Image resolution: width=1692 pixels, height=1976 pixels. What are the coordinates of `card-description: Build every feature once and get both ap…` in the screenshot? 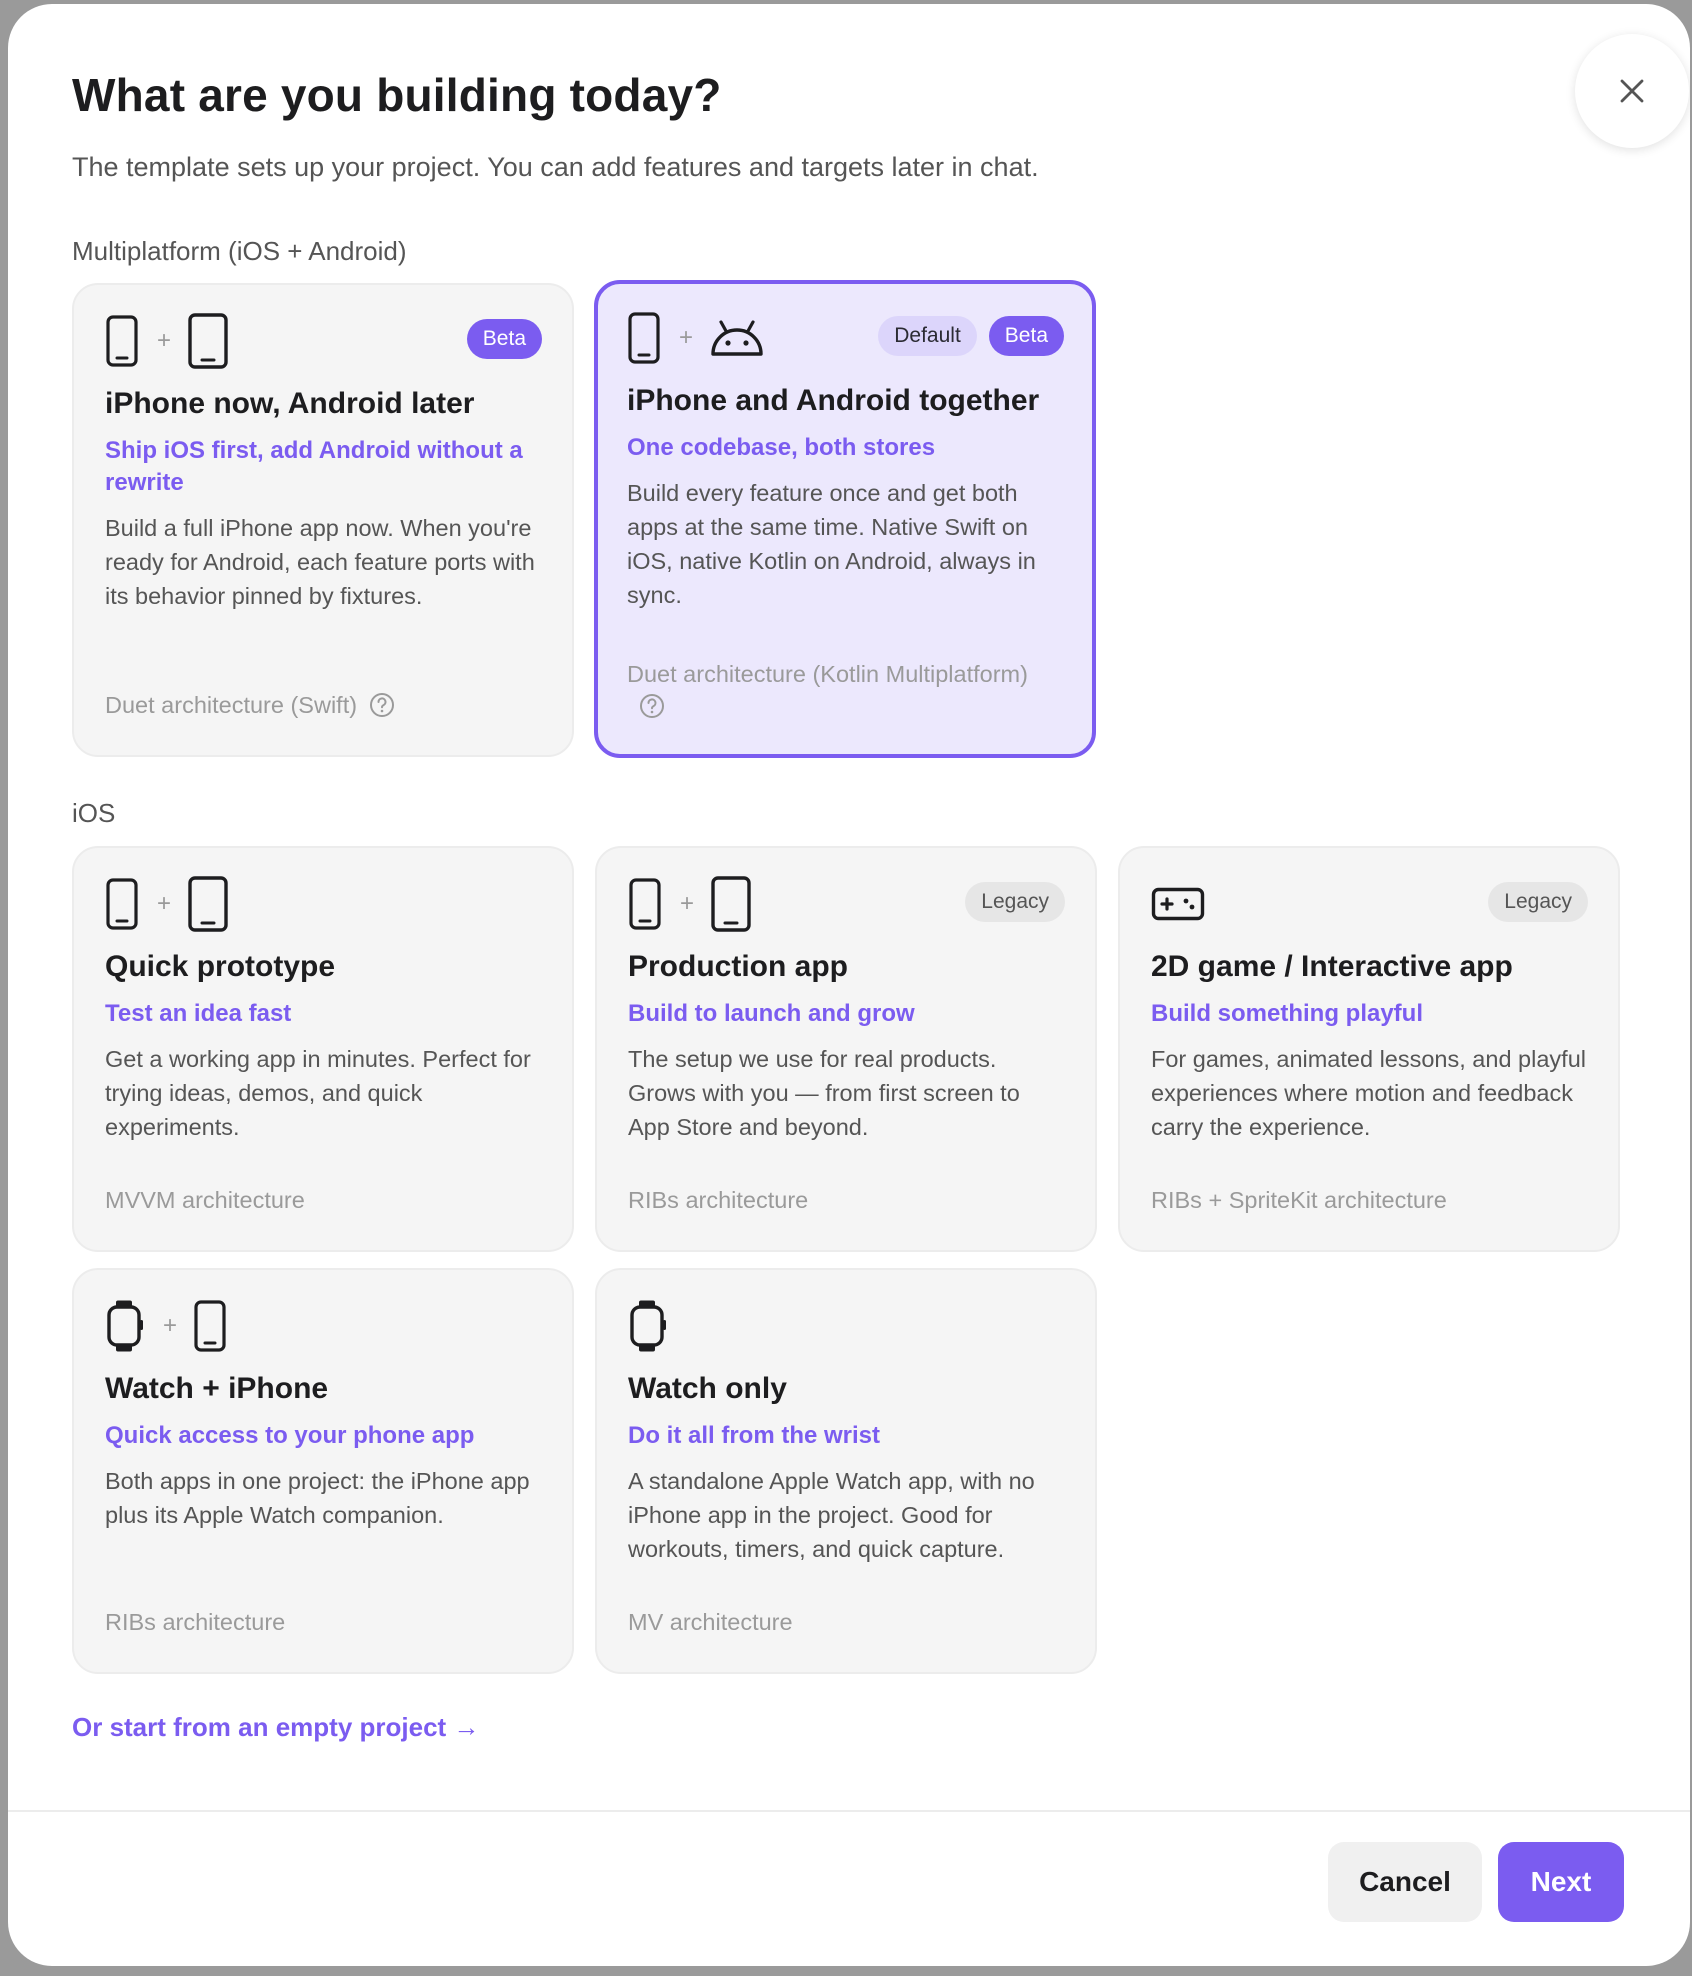 It's located at (831, 544).